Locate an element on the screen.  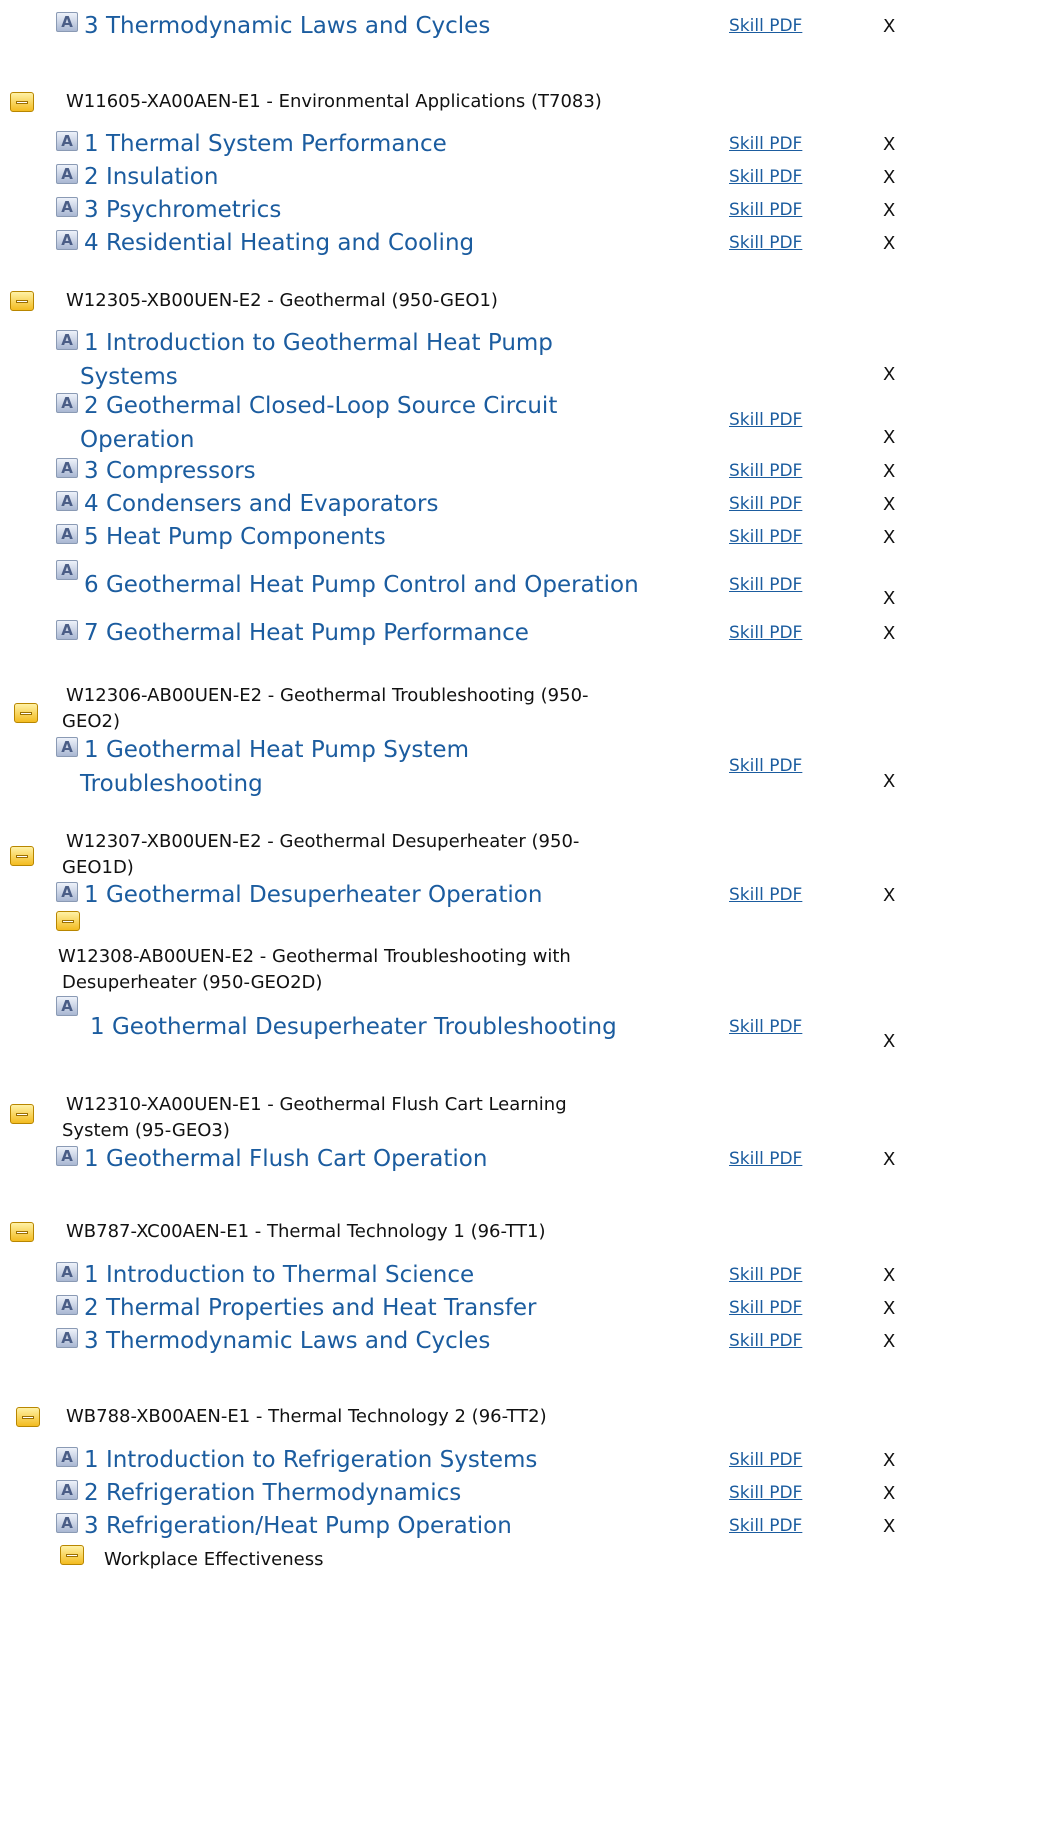
course-title: 1 Geothermal Flush Cart Operation is located at coordinates (285, 1159).